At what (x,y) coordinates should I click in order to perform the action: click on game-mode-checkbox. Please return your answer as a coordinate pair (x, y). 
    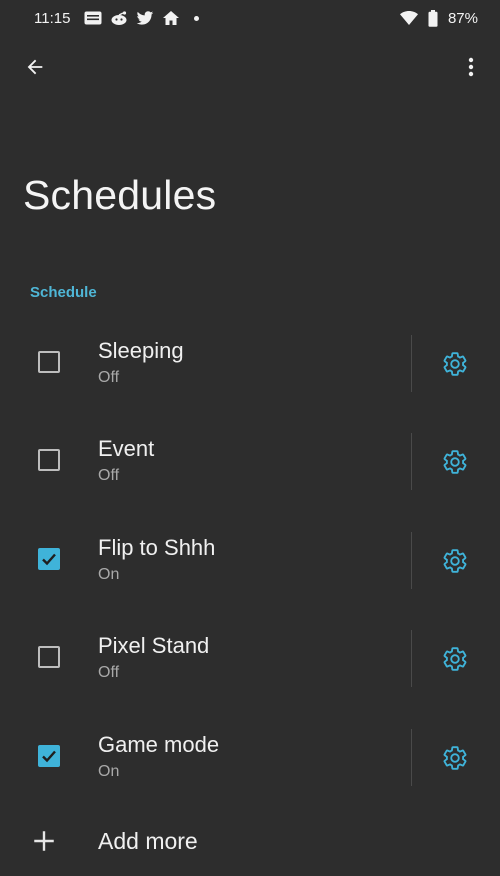
    Looking at the image, I should click on (49, 755).